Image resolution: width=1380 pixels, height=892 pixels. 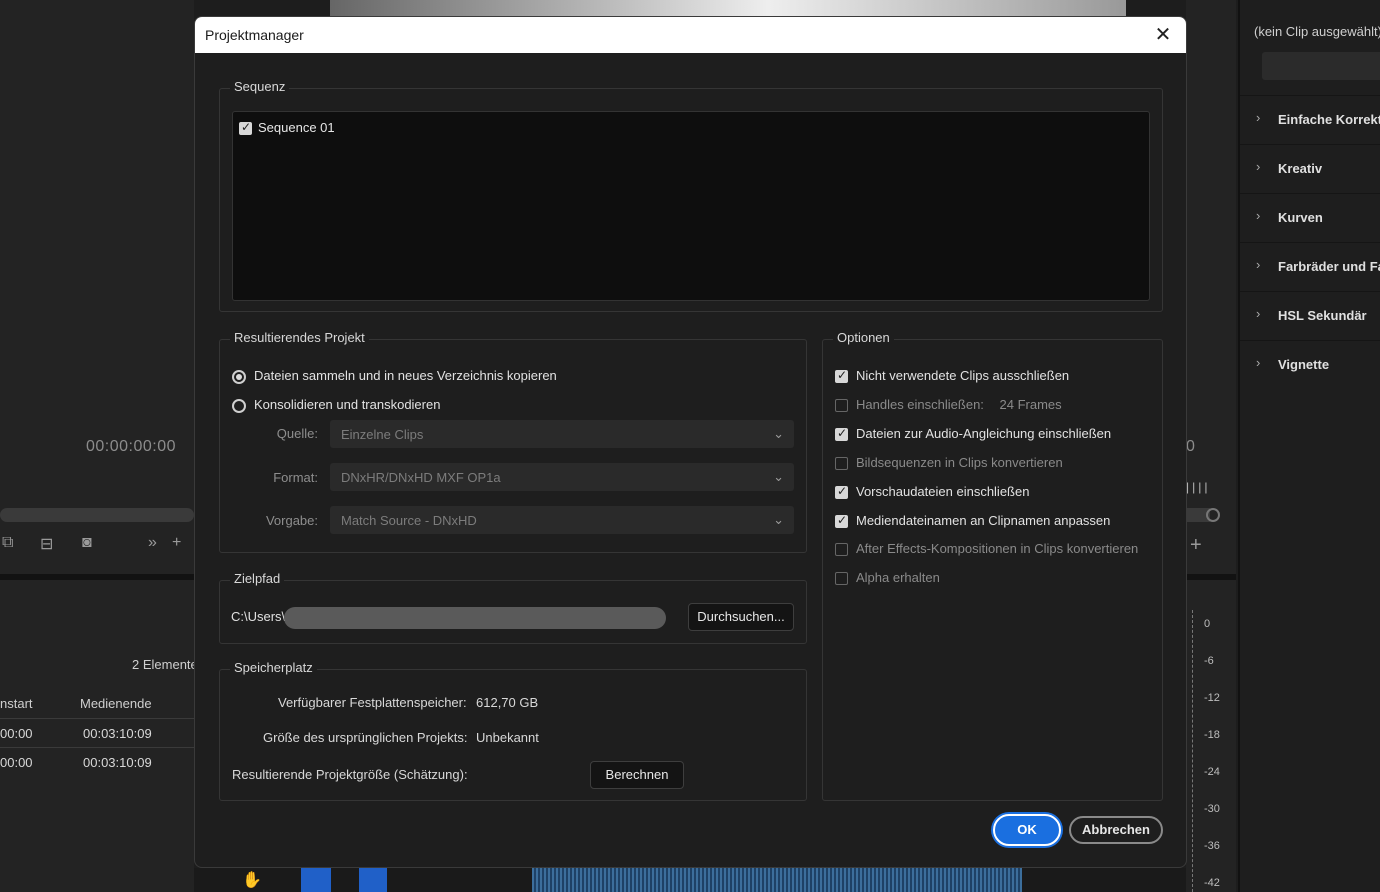 I want to click on cell-end: 00:03:10:09, so click(x=117, y=762).